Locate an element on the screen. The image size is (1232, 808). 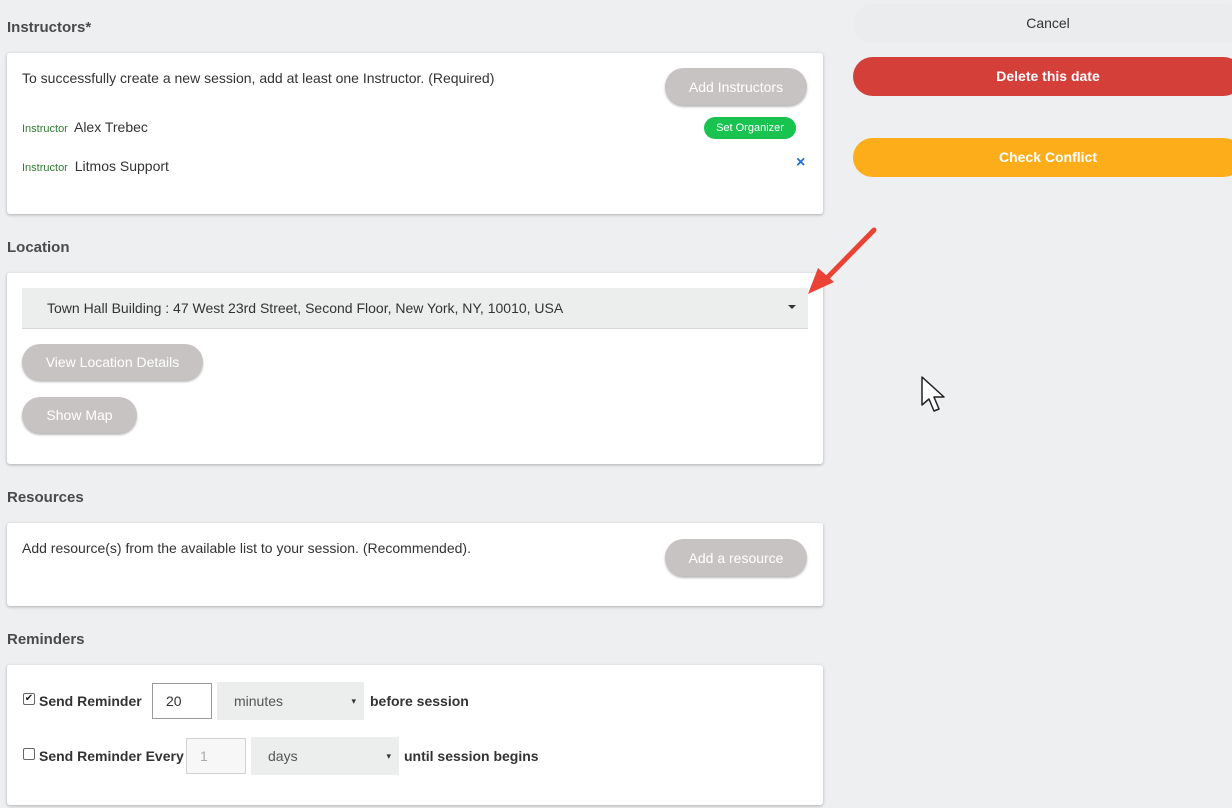
location-title: Location is located at coordinates (38, 247).